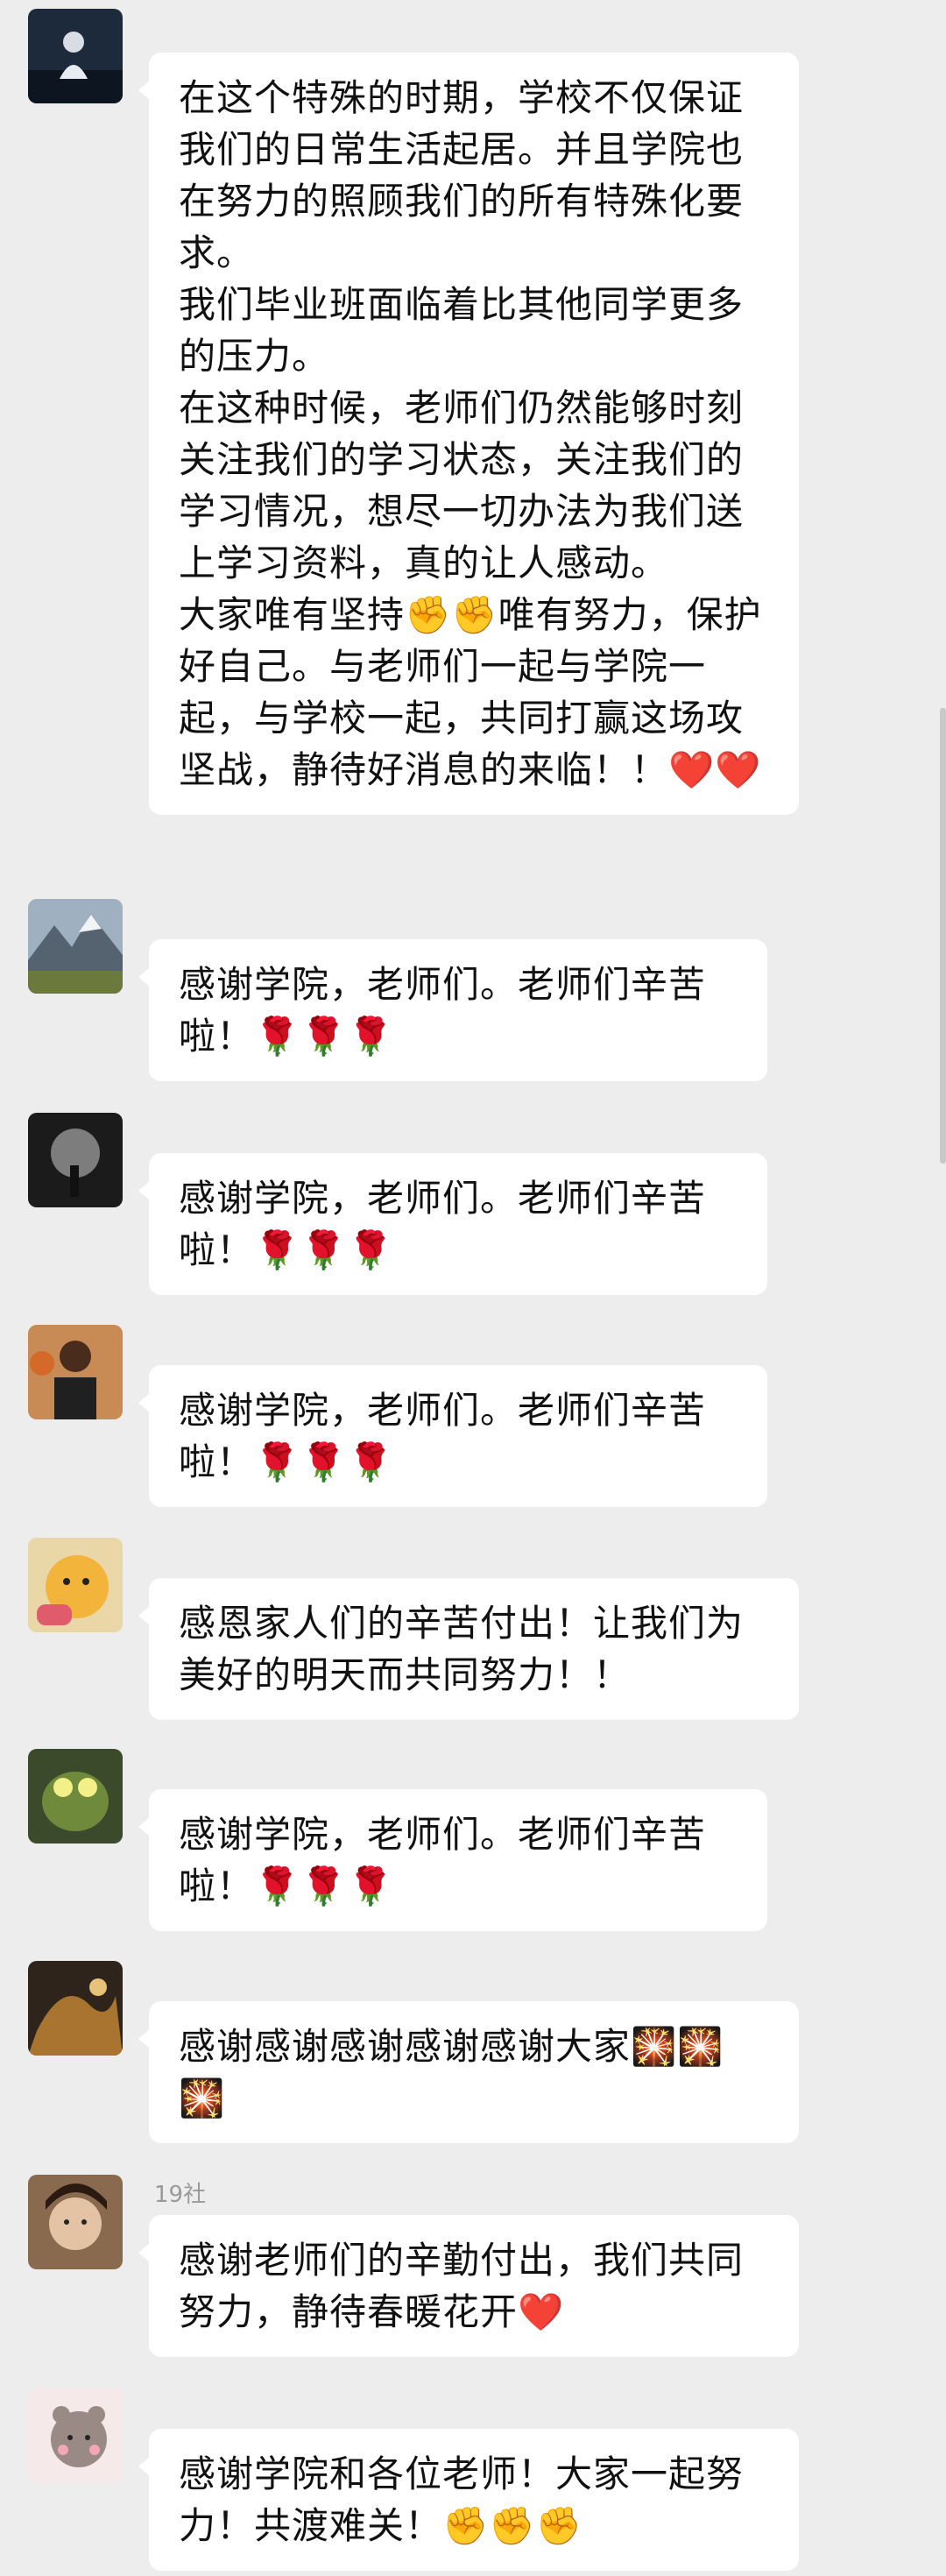 This screenshot has height=2576, width=946. I want to click on message-bubble: 感谢学院和各位老师！大家一起努力！共渡难关！✊✊✊, so click(468, 2500).